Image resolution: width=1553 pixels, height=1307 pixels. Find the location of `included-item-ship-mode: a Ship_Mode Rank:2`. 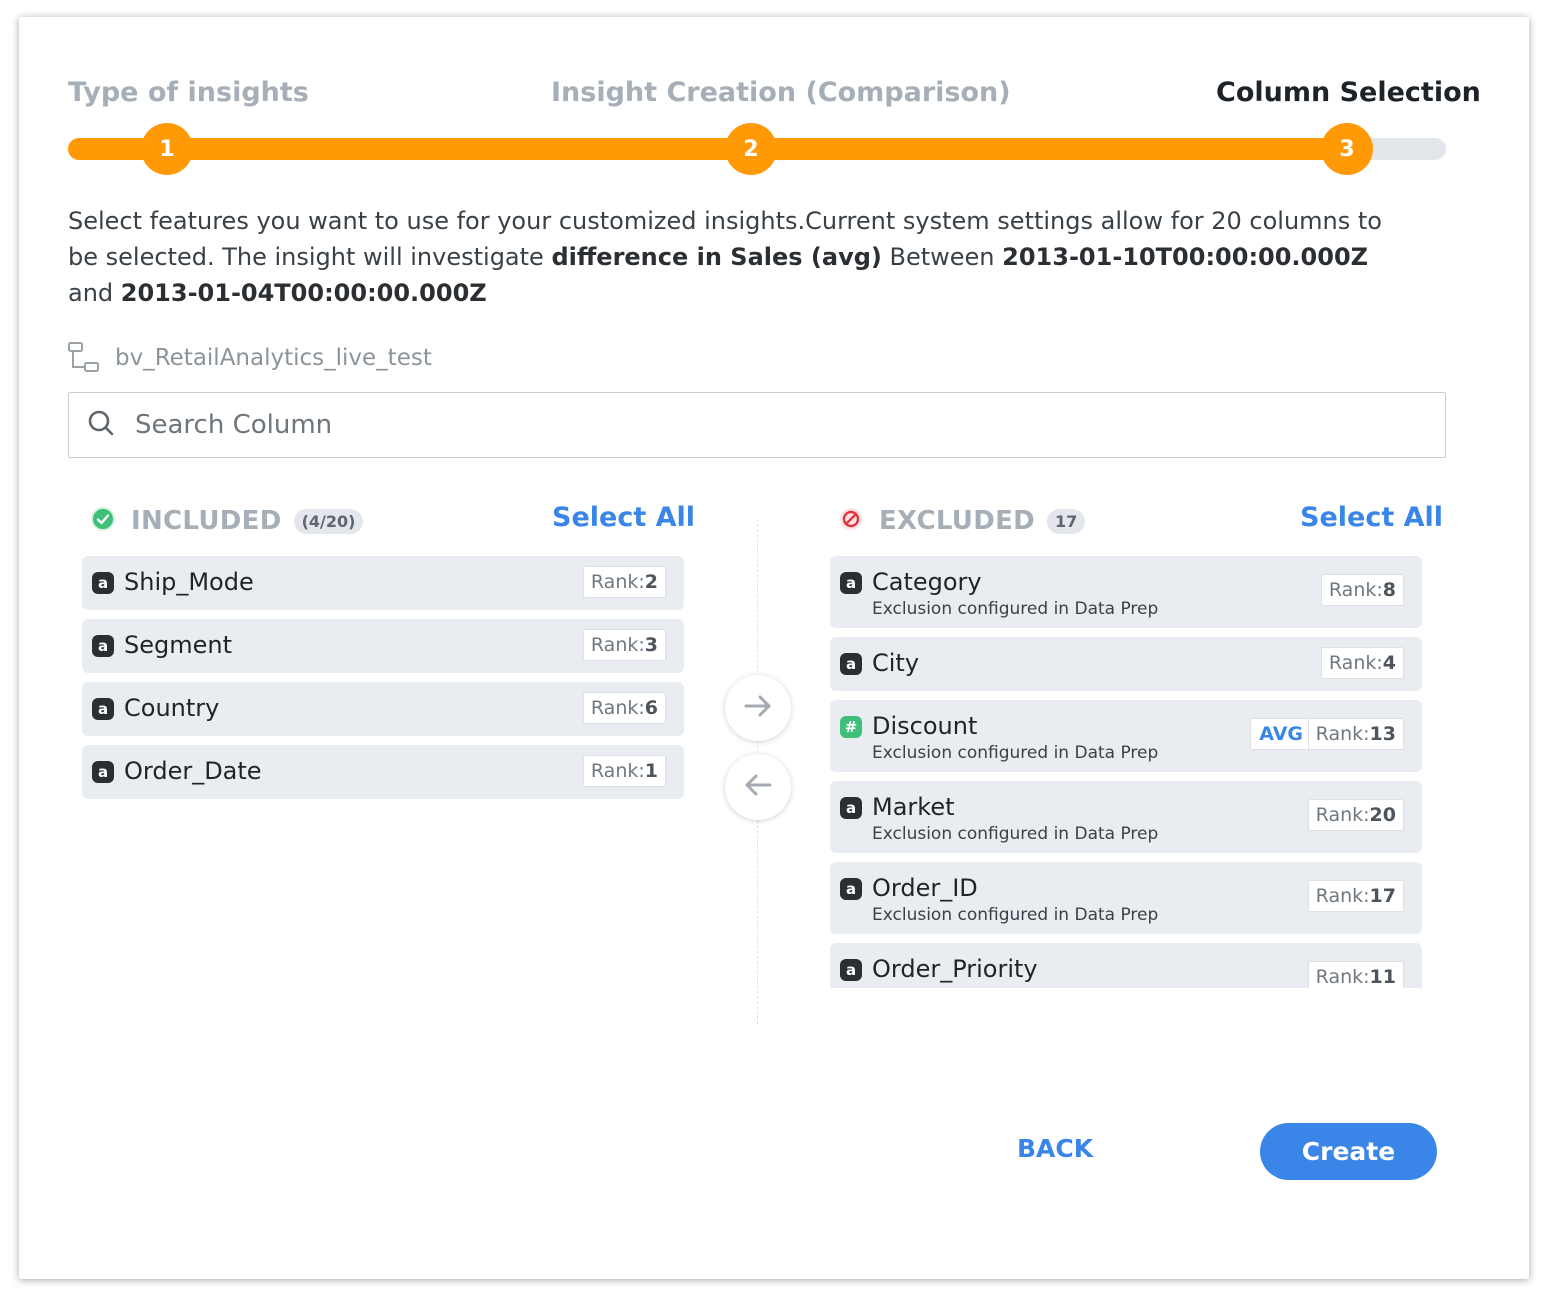

included-item-ship-mode: a Ship_Mode Rank:2 is located at coordinates (383, 583).